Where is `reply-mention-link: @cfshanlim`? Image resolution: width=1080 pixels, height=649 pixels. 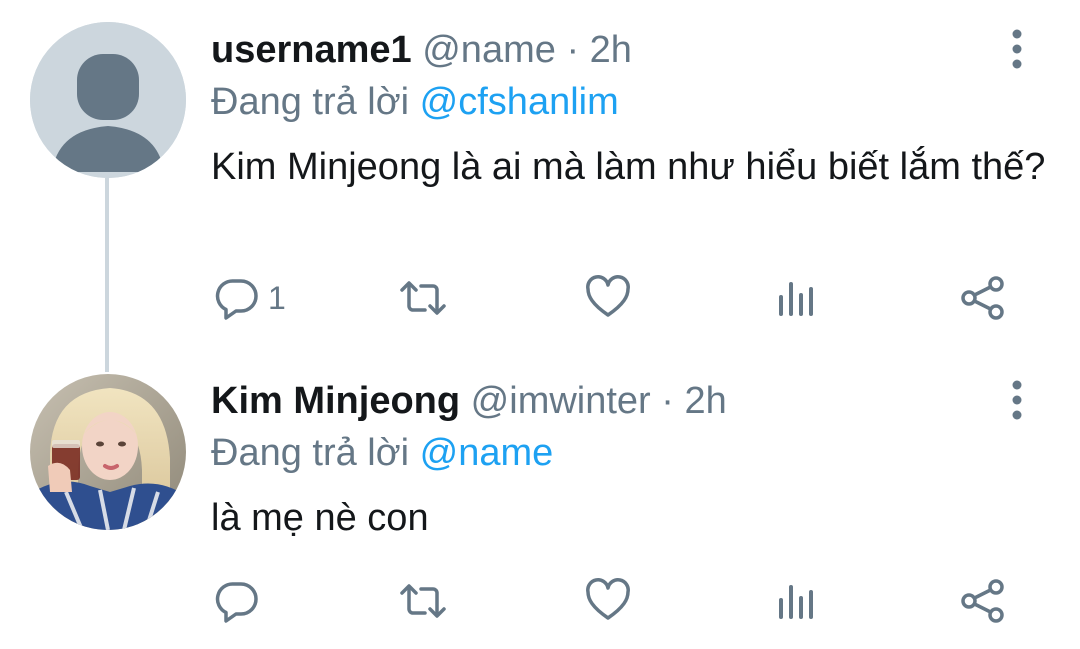 reply-mention-link: @cfshanlim is located at coordinates (519, 102).